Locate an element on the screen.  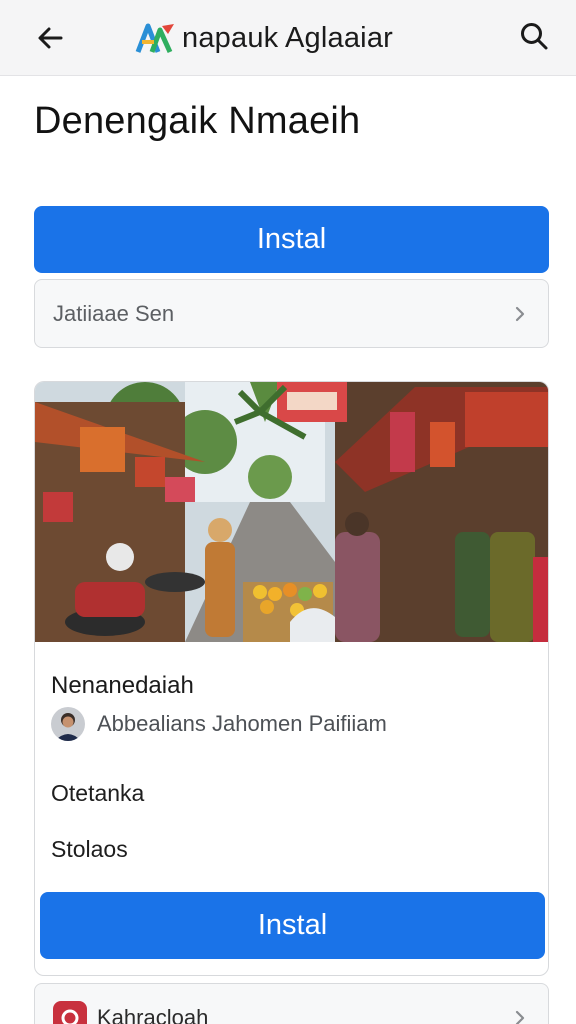
author-row: Abbealians Jahomen Paifiiam is located at coordinates (219, 724).